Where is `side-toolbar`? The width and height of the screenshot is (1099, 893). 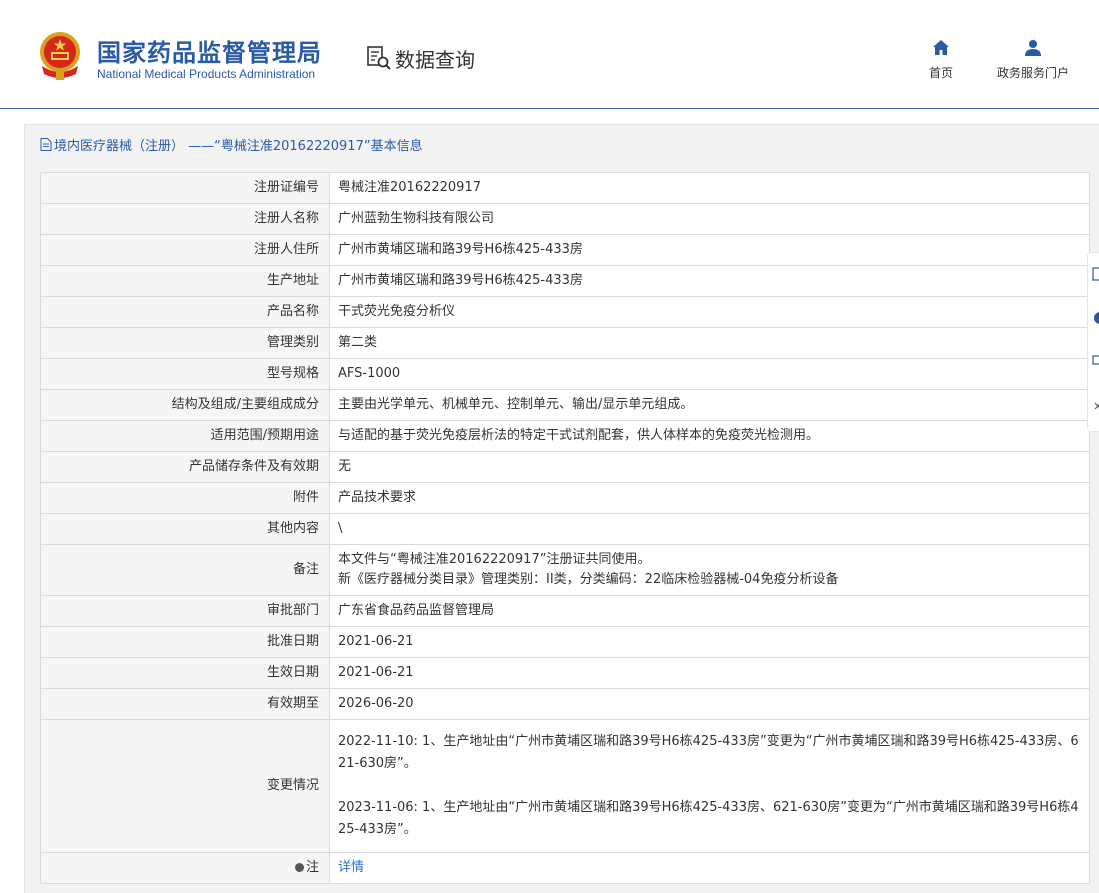
side-toolbar is located at coordinates (1093, 342).